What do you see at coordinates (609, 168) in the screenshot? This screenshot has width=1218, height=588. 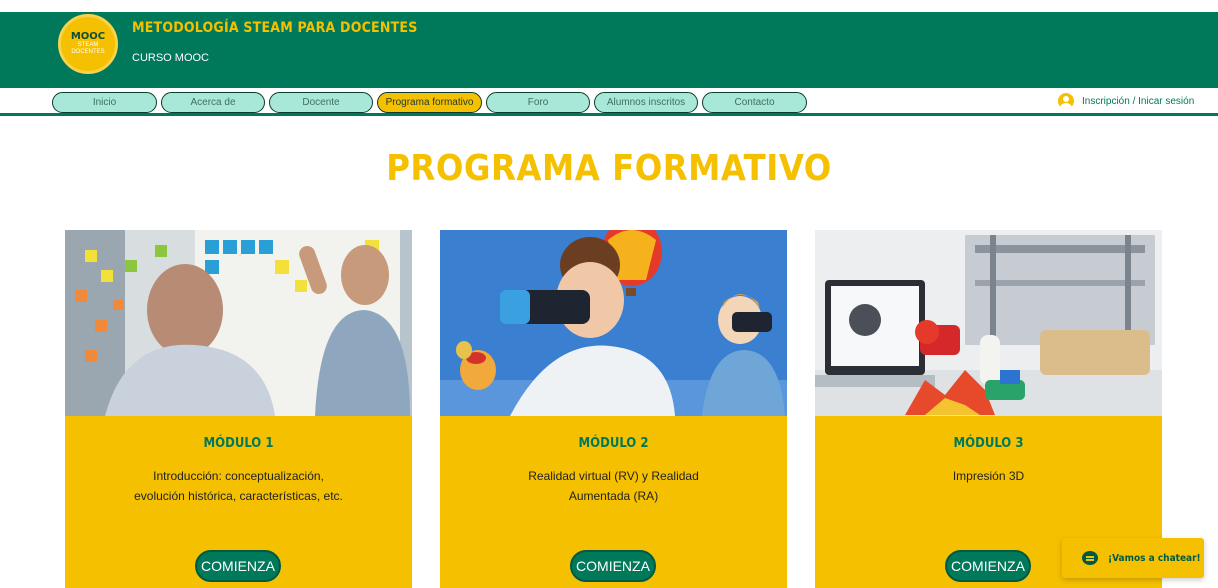 I see `page-title: PROGRAMA FORMATIVO` at bounding box center [609, 168].